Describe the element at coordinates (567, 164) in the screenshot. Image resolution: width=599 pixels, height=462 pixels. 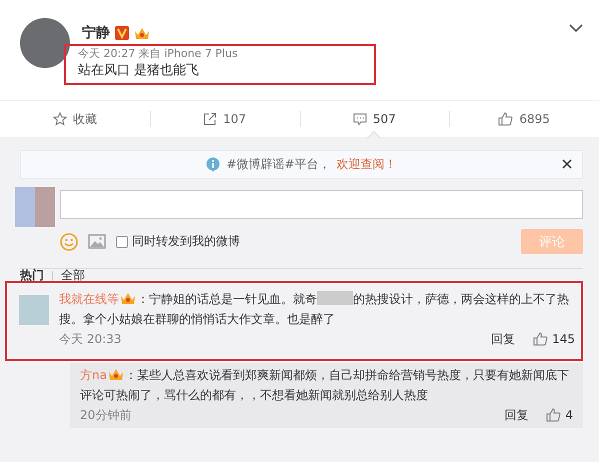
I see `close-icon` at that location.